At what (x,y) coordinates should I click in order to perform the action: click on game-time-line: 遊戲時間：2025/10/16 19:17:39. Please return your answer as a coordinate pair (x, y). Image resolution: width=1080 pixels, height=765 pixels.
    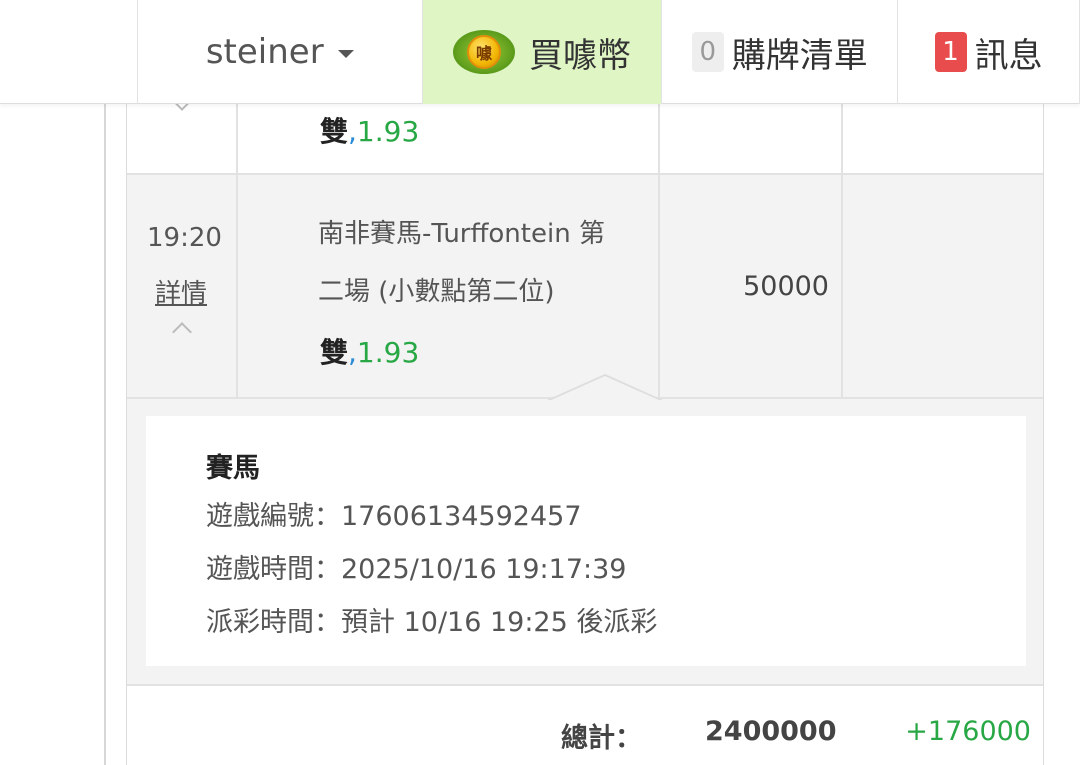
    Looking at the image, I should click on (416, 566).